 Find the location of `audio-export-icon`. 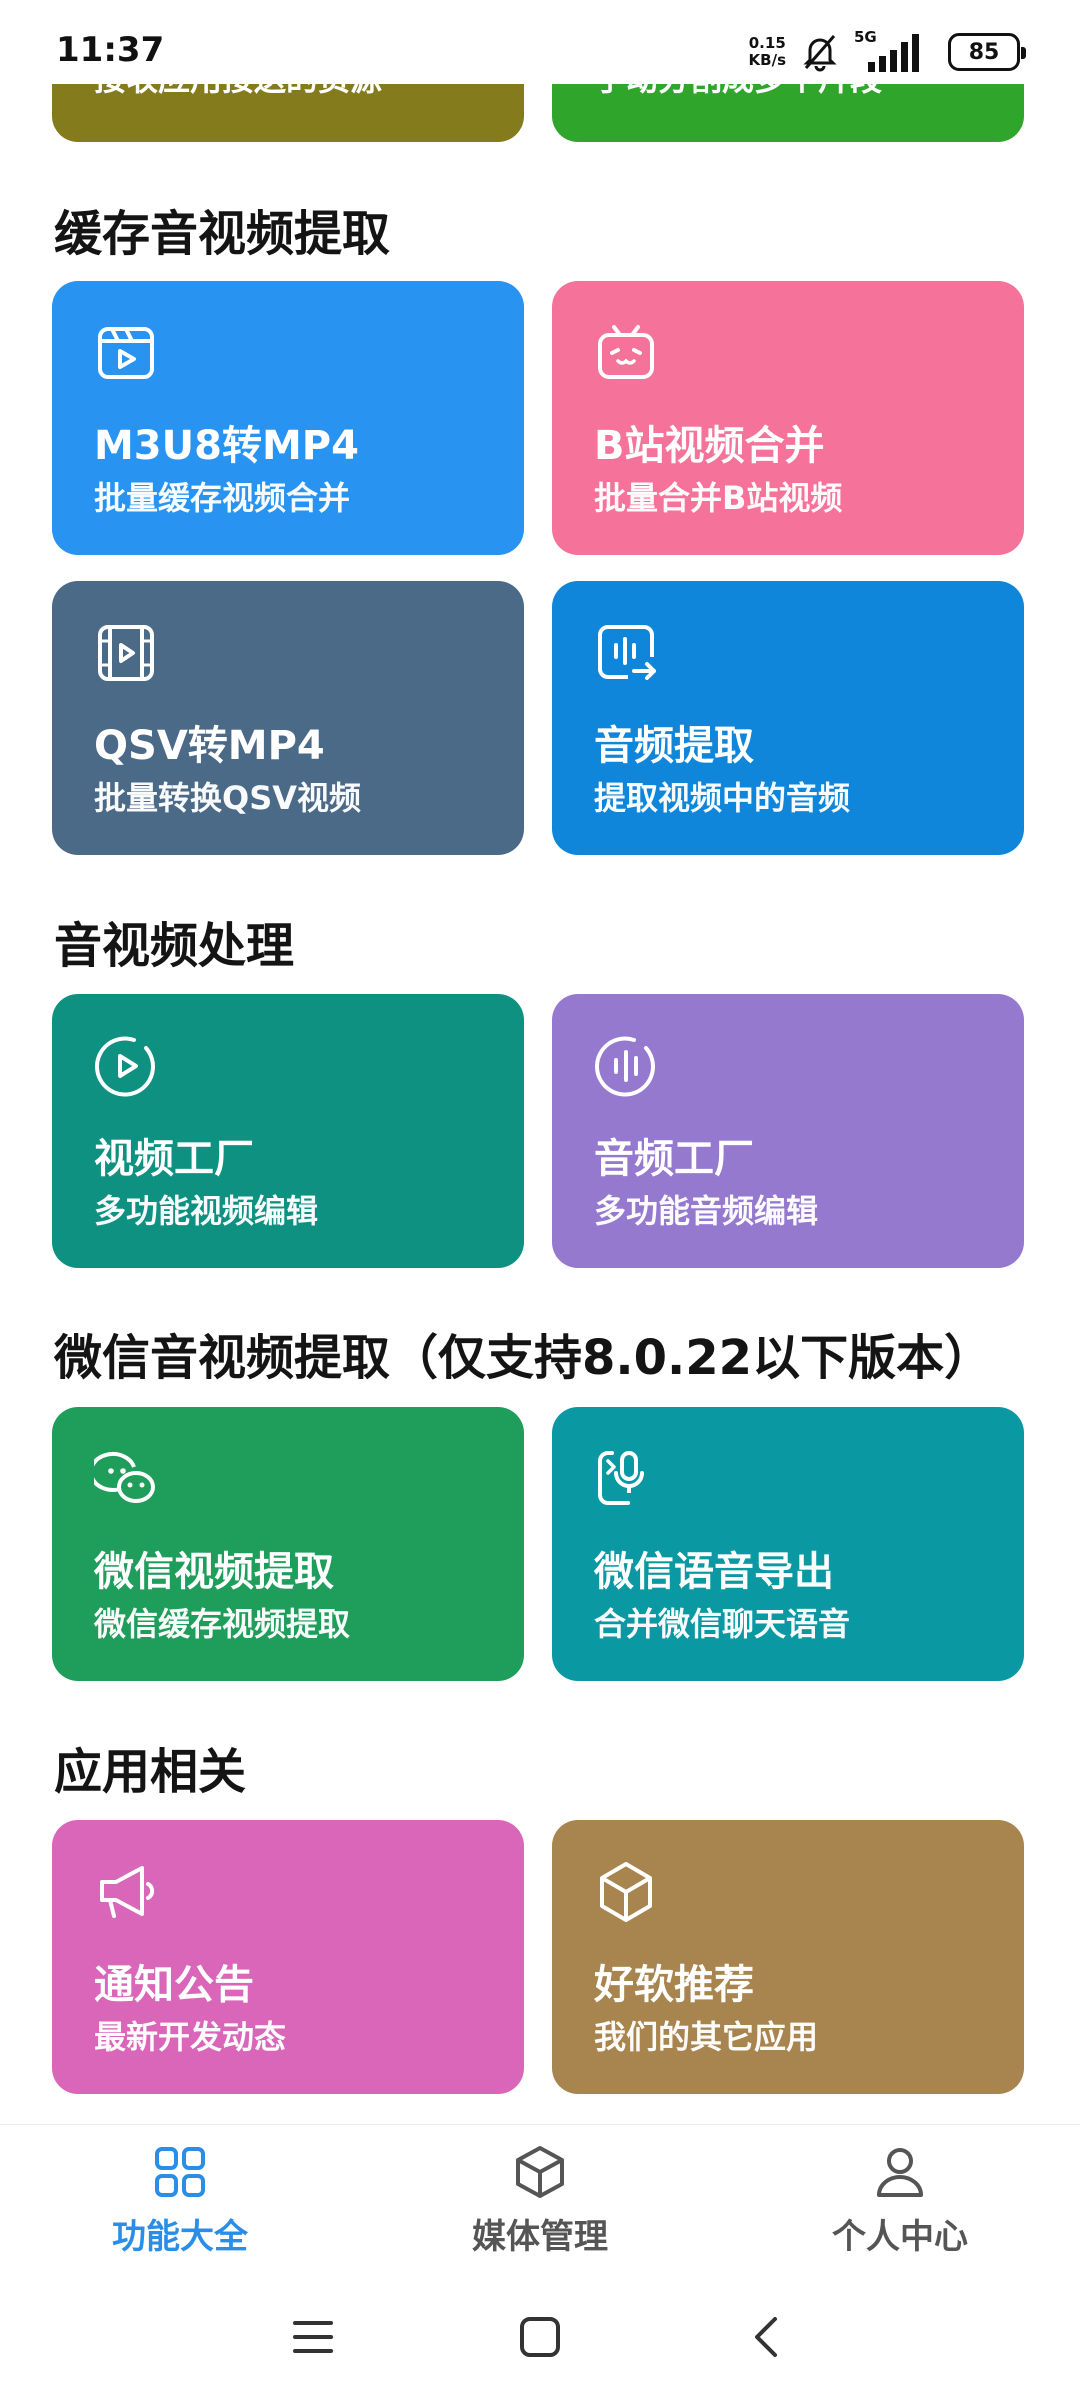

audio-export-icon is located at coordinates (627, 652).